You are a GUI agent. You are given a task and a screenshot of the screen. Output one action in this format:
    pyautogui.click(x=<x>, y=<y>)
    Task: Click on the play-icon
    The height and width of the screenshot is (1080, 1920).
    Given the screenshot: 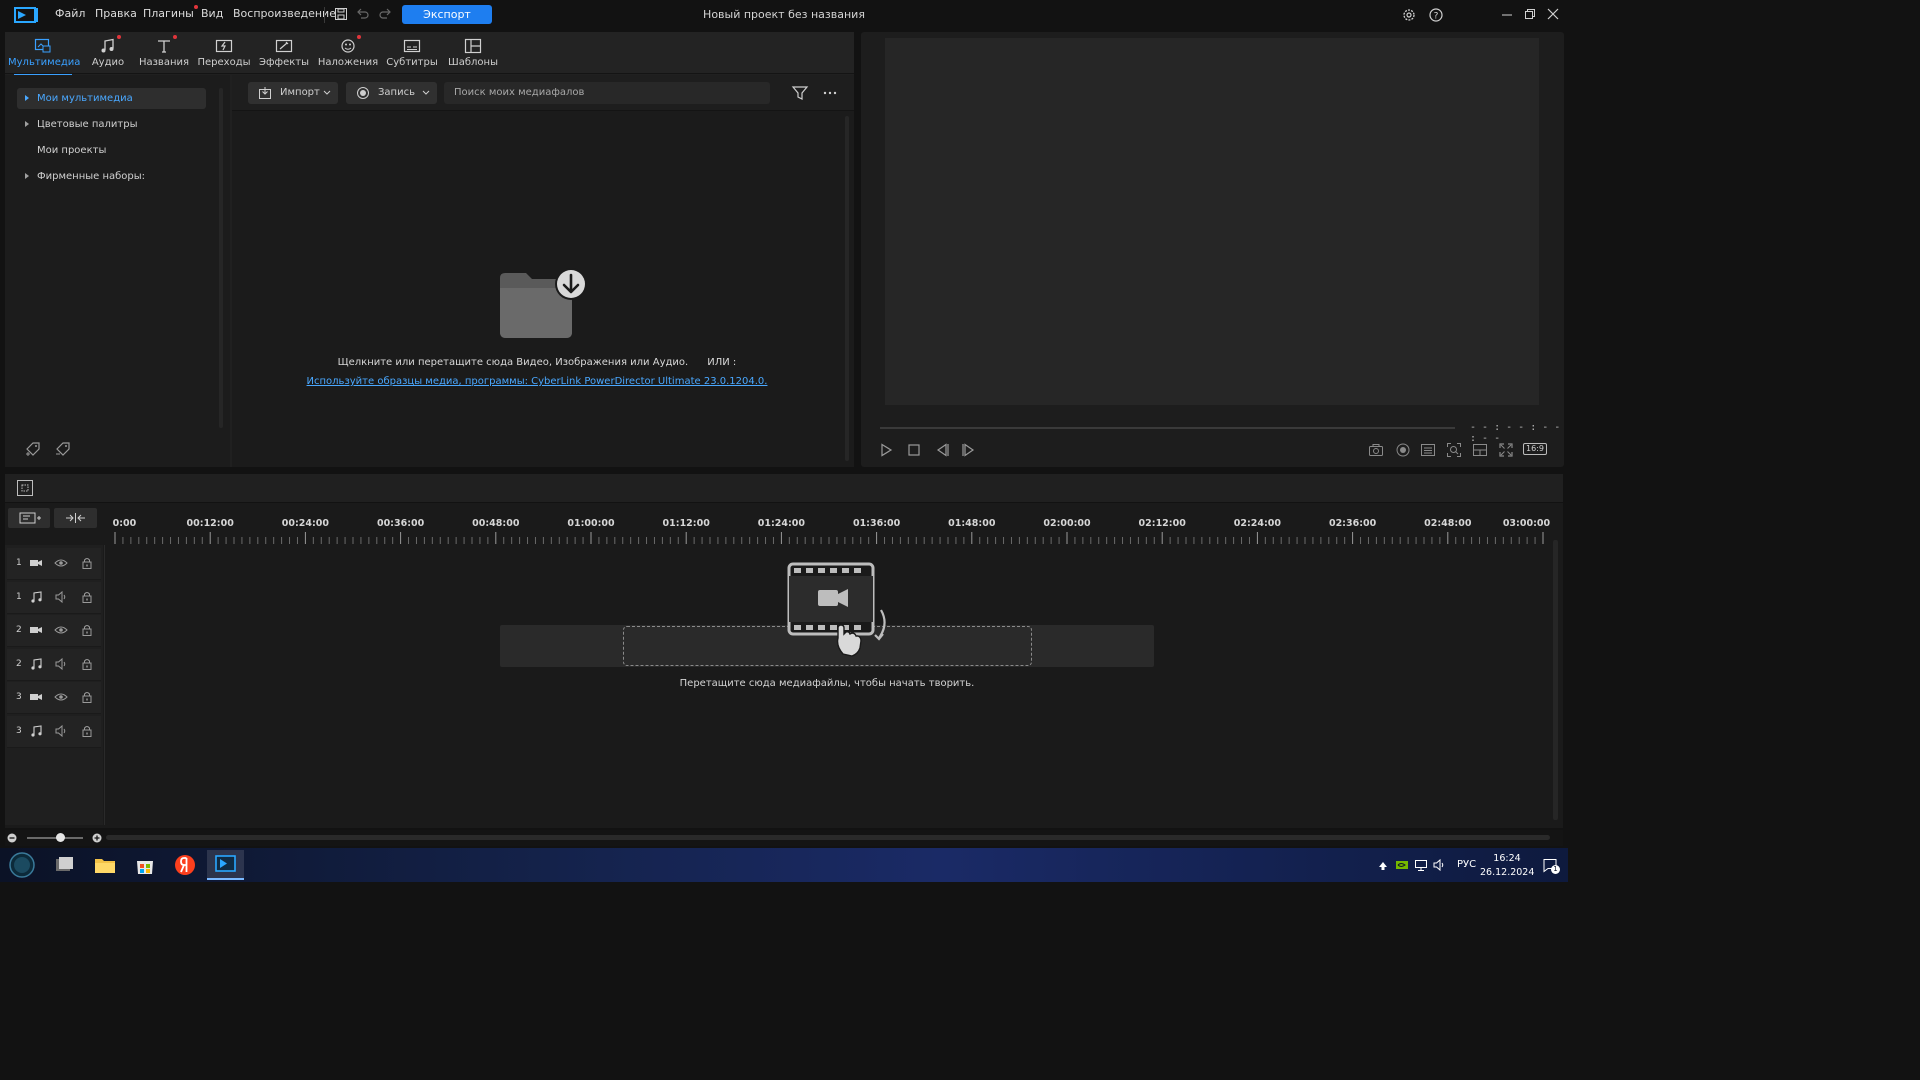 What is the action you would take?
    pyautogui.click(x=886, y=450)
    